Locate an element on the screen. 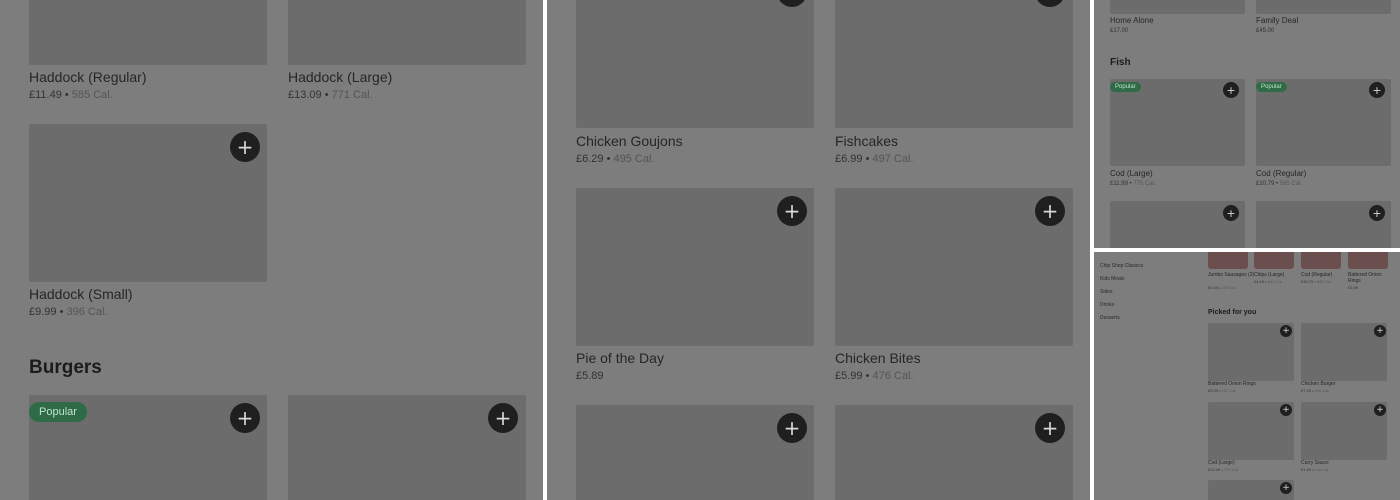  item-meta: £13.09 • 771 Cal. is located at coordinates (330, 95).